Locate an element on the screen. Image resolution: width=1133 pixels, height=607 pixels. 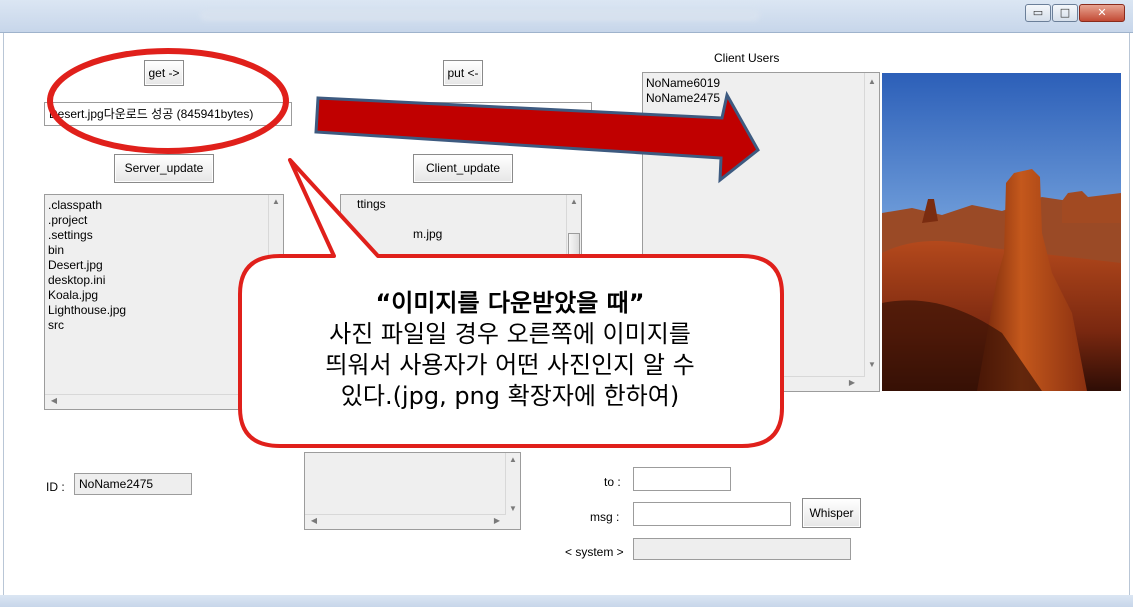
callout-headline: “이미지를 다운받았을 때” is located at coordinates (510, 303).